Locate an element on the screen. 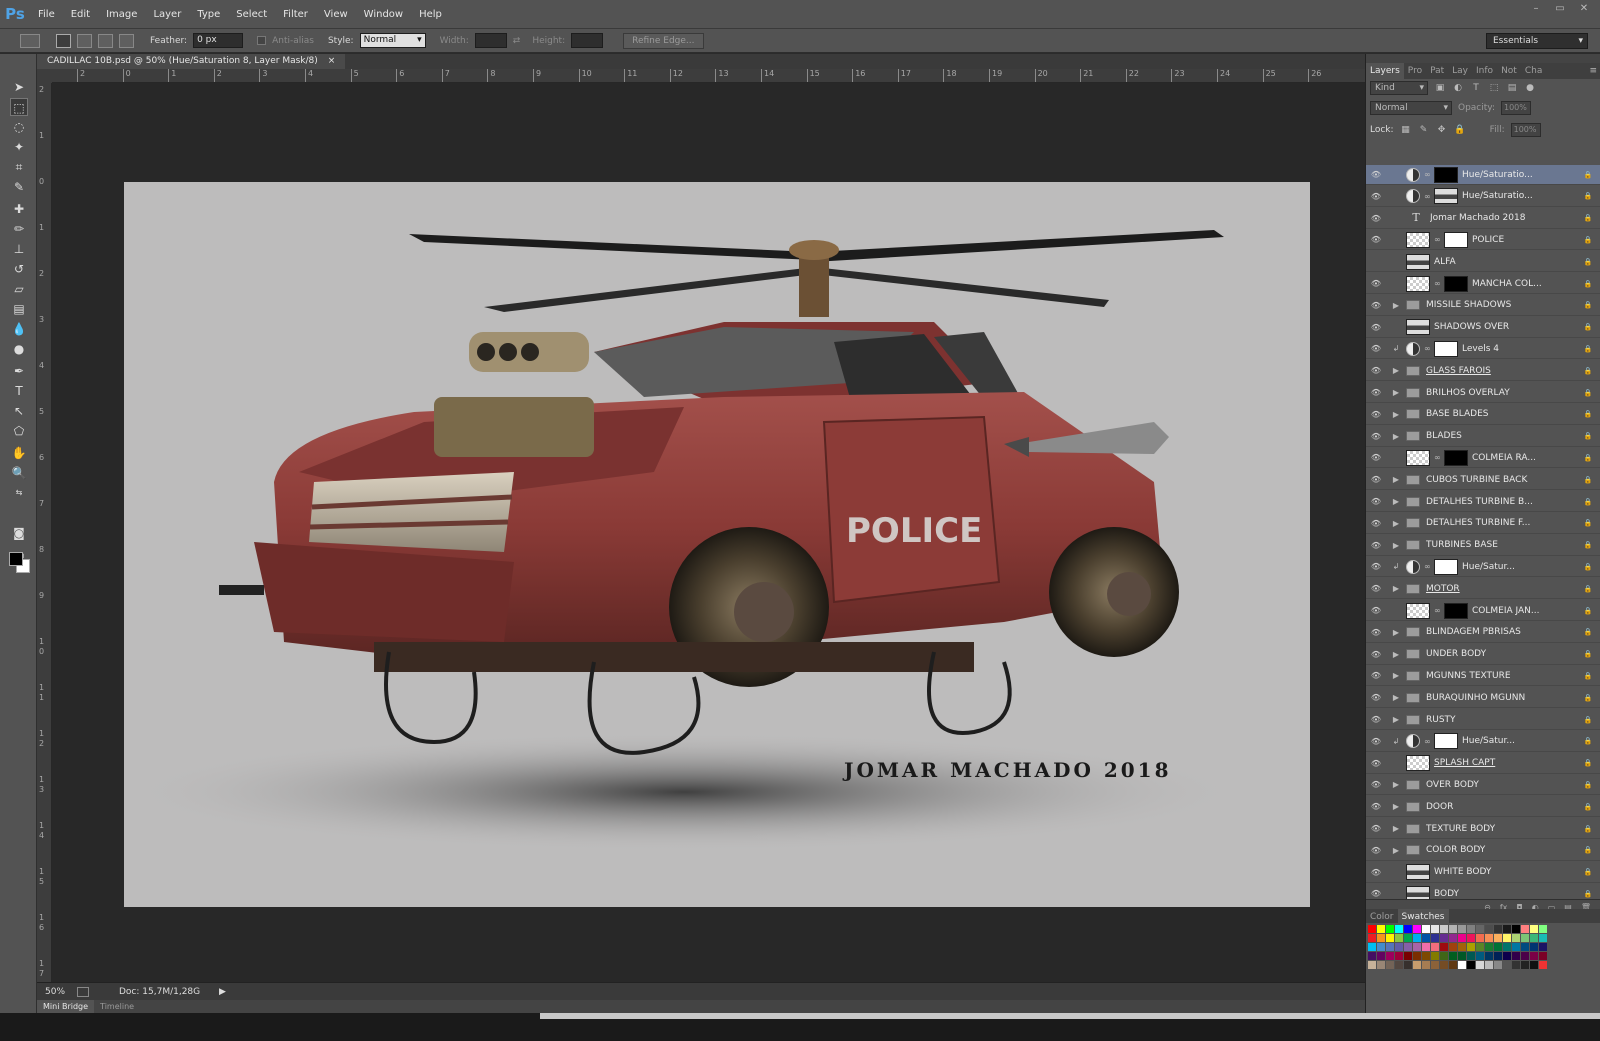 This screenshot has width=1600, height=1041. type-layer-icon: T is located at coordinates (1416, 218).